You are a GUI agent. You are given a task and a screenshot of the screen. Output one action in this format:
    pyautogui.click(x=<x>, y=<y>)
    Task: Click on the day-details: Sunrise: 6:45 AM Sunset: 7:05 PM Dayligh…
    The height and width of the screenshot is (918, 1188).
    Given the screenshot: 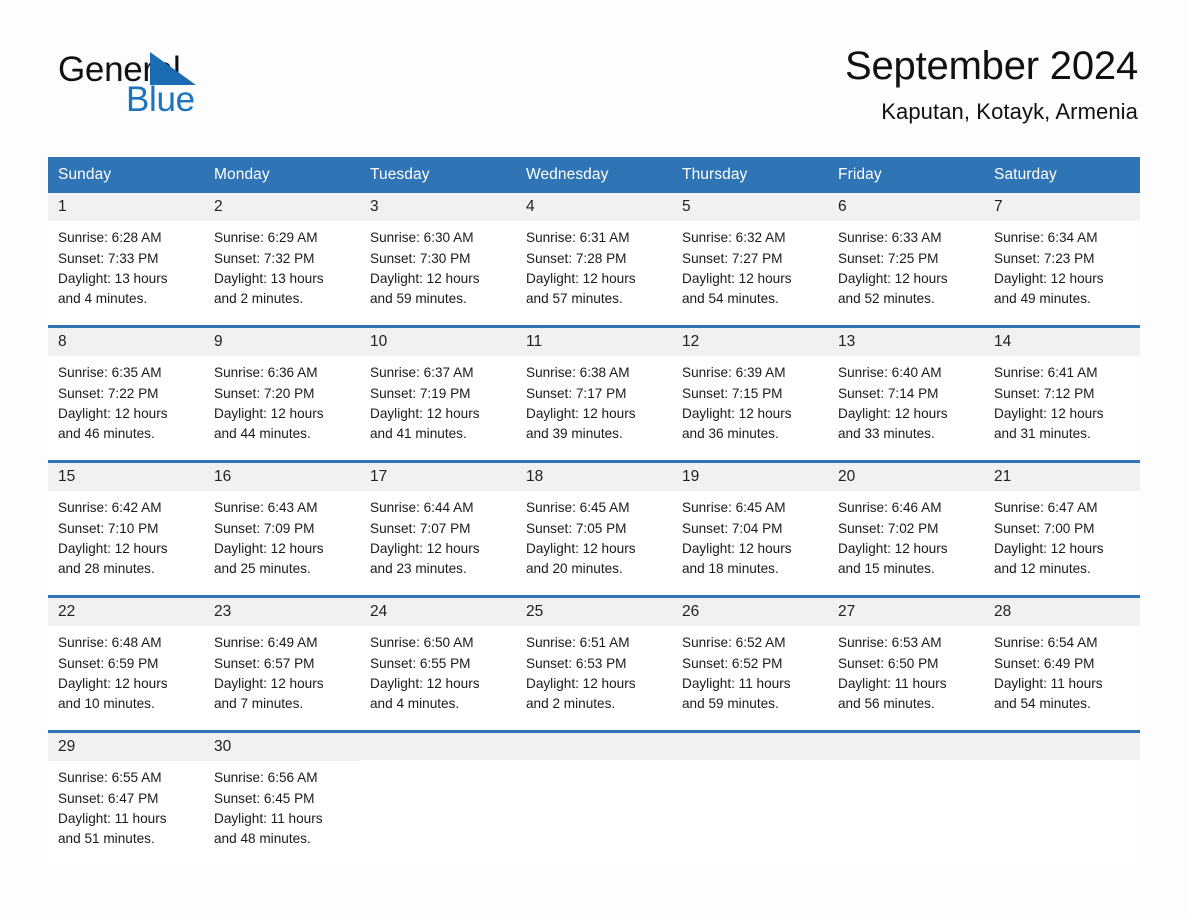 What is the action you would take?
    pyautogui.click(x=594, y=540)
    